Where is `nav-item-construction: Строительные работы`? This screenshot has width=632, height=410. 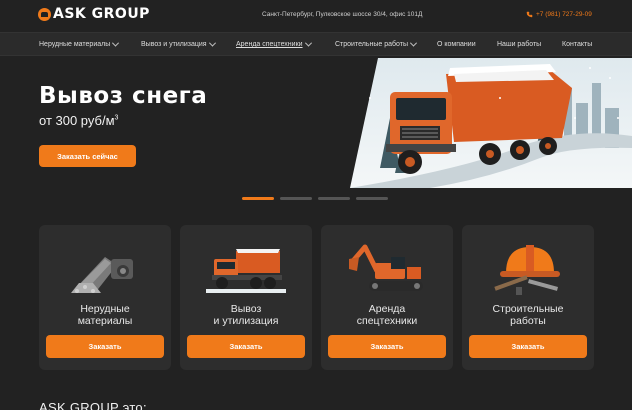
nav-item-construction: Строительные работы is located at coordinates (376, 43).